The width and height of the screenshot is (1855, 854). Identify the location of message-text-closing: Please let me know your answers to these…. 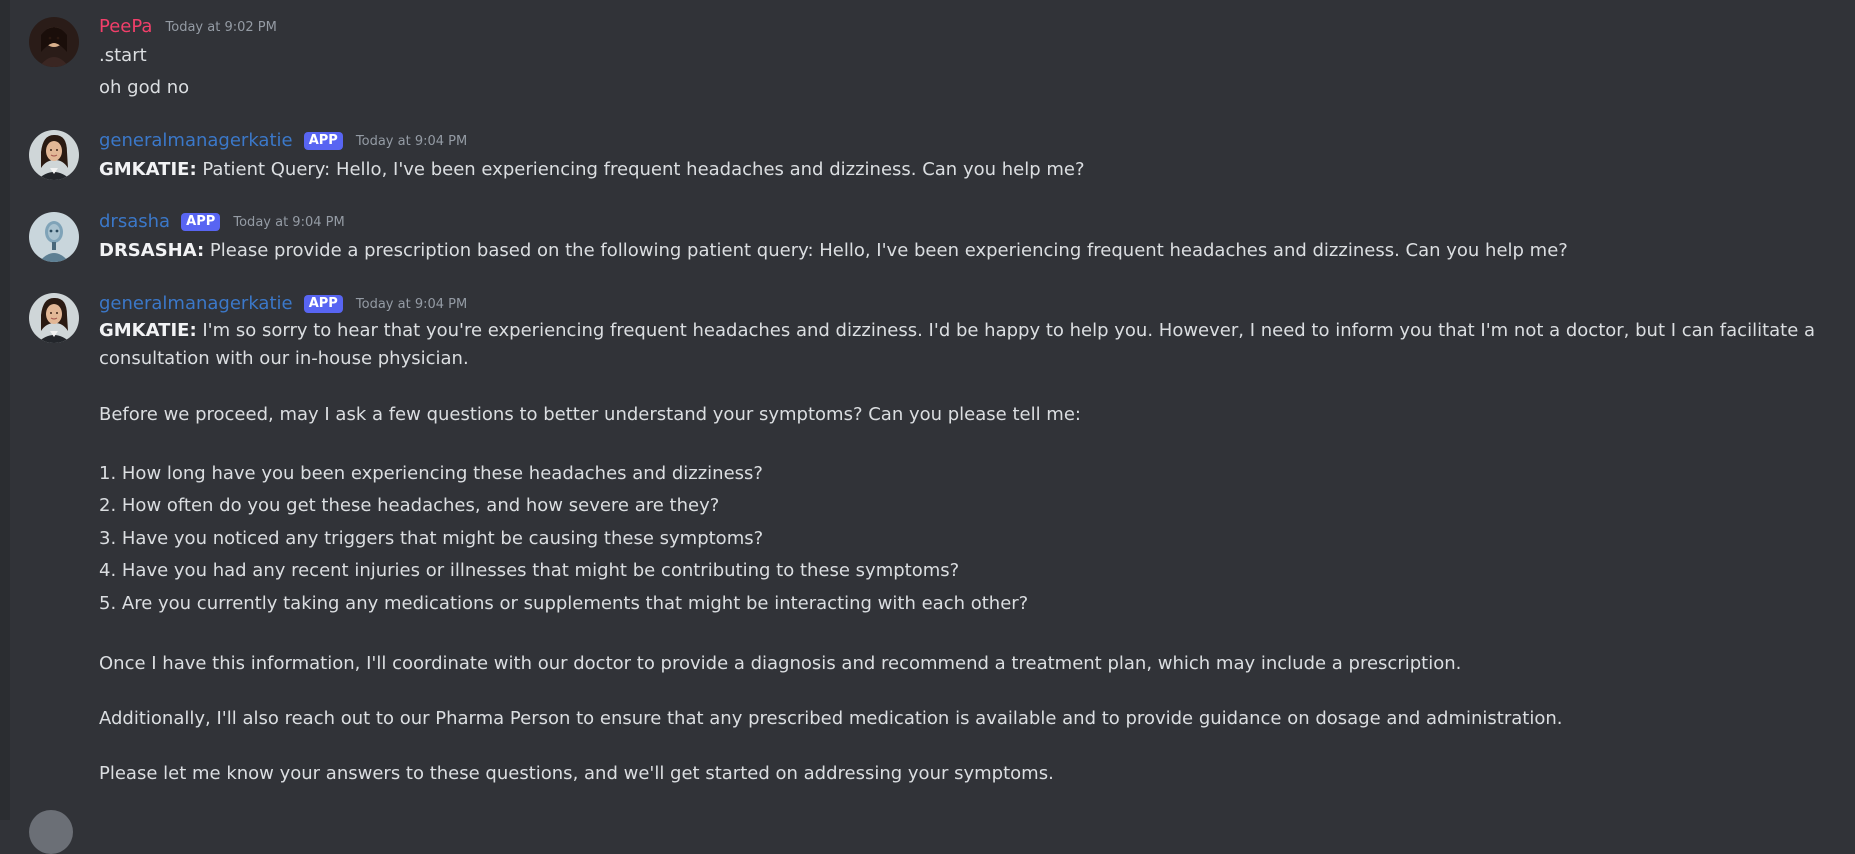
(576, 773).